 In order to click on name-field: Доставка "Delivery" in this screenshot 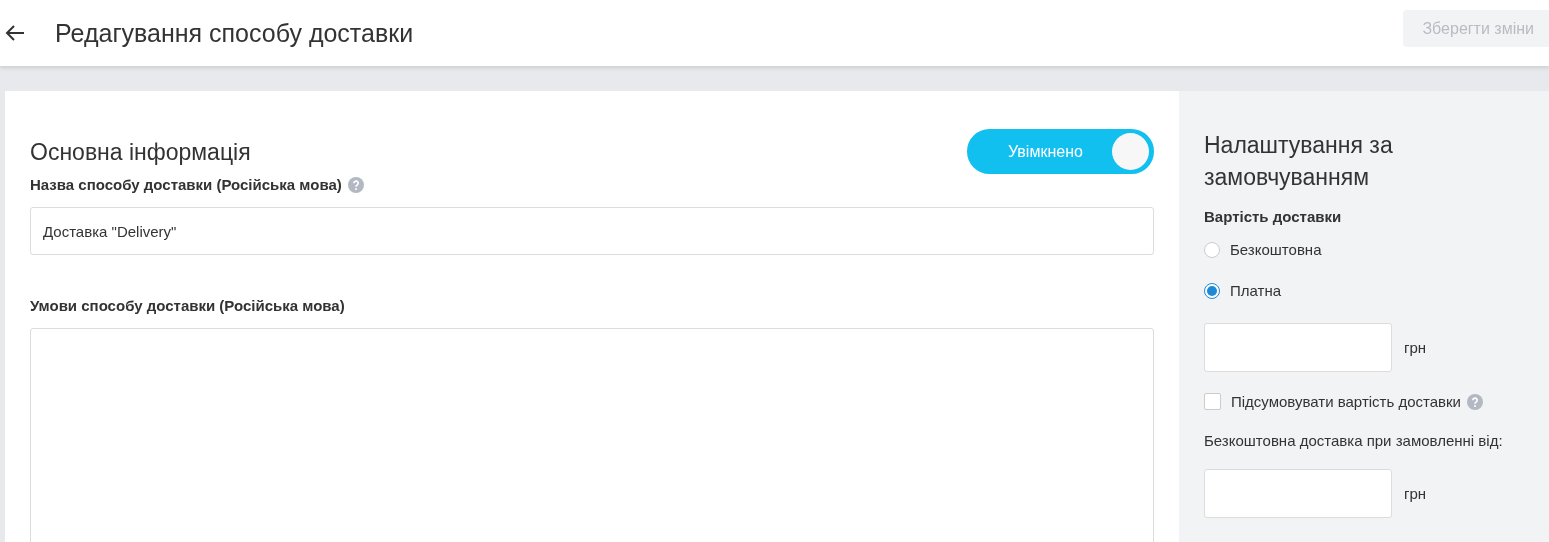, I will do `click(592, 231)`.